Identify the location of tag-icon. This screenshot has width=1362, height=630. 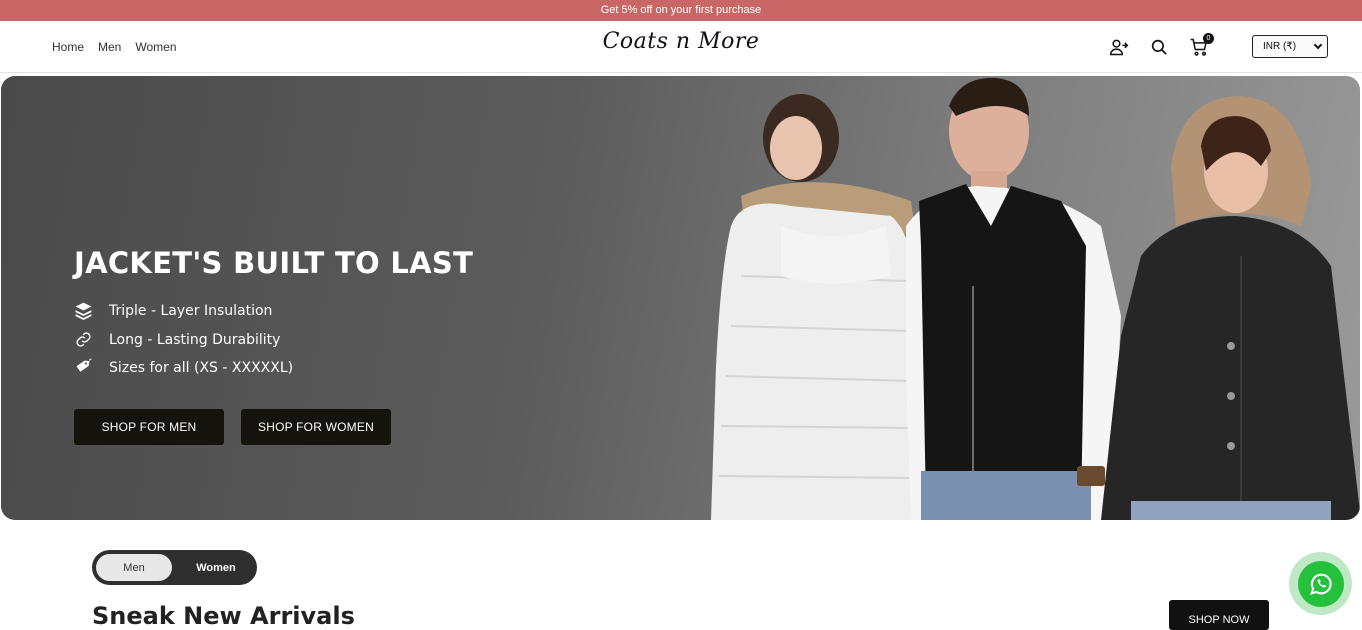
(83, 367).